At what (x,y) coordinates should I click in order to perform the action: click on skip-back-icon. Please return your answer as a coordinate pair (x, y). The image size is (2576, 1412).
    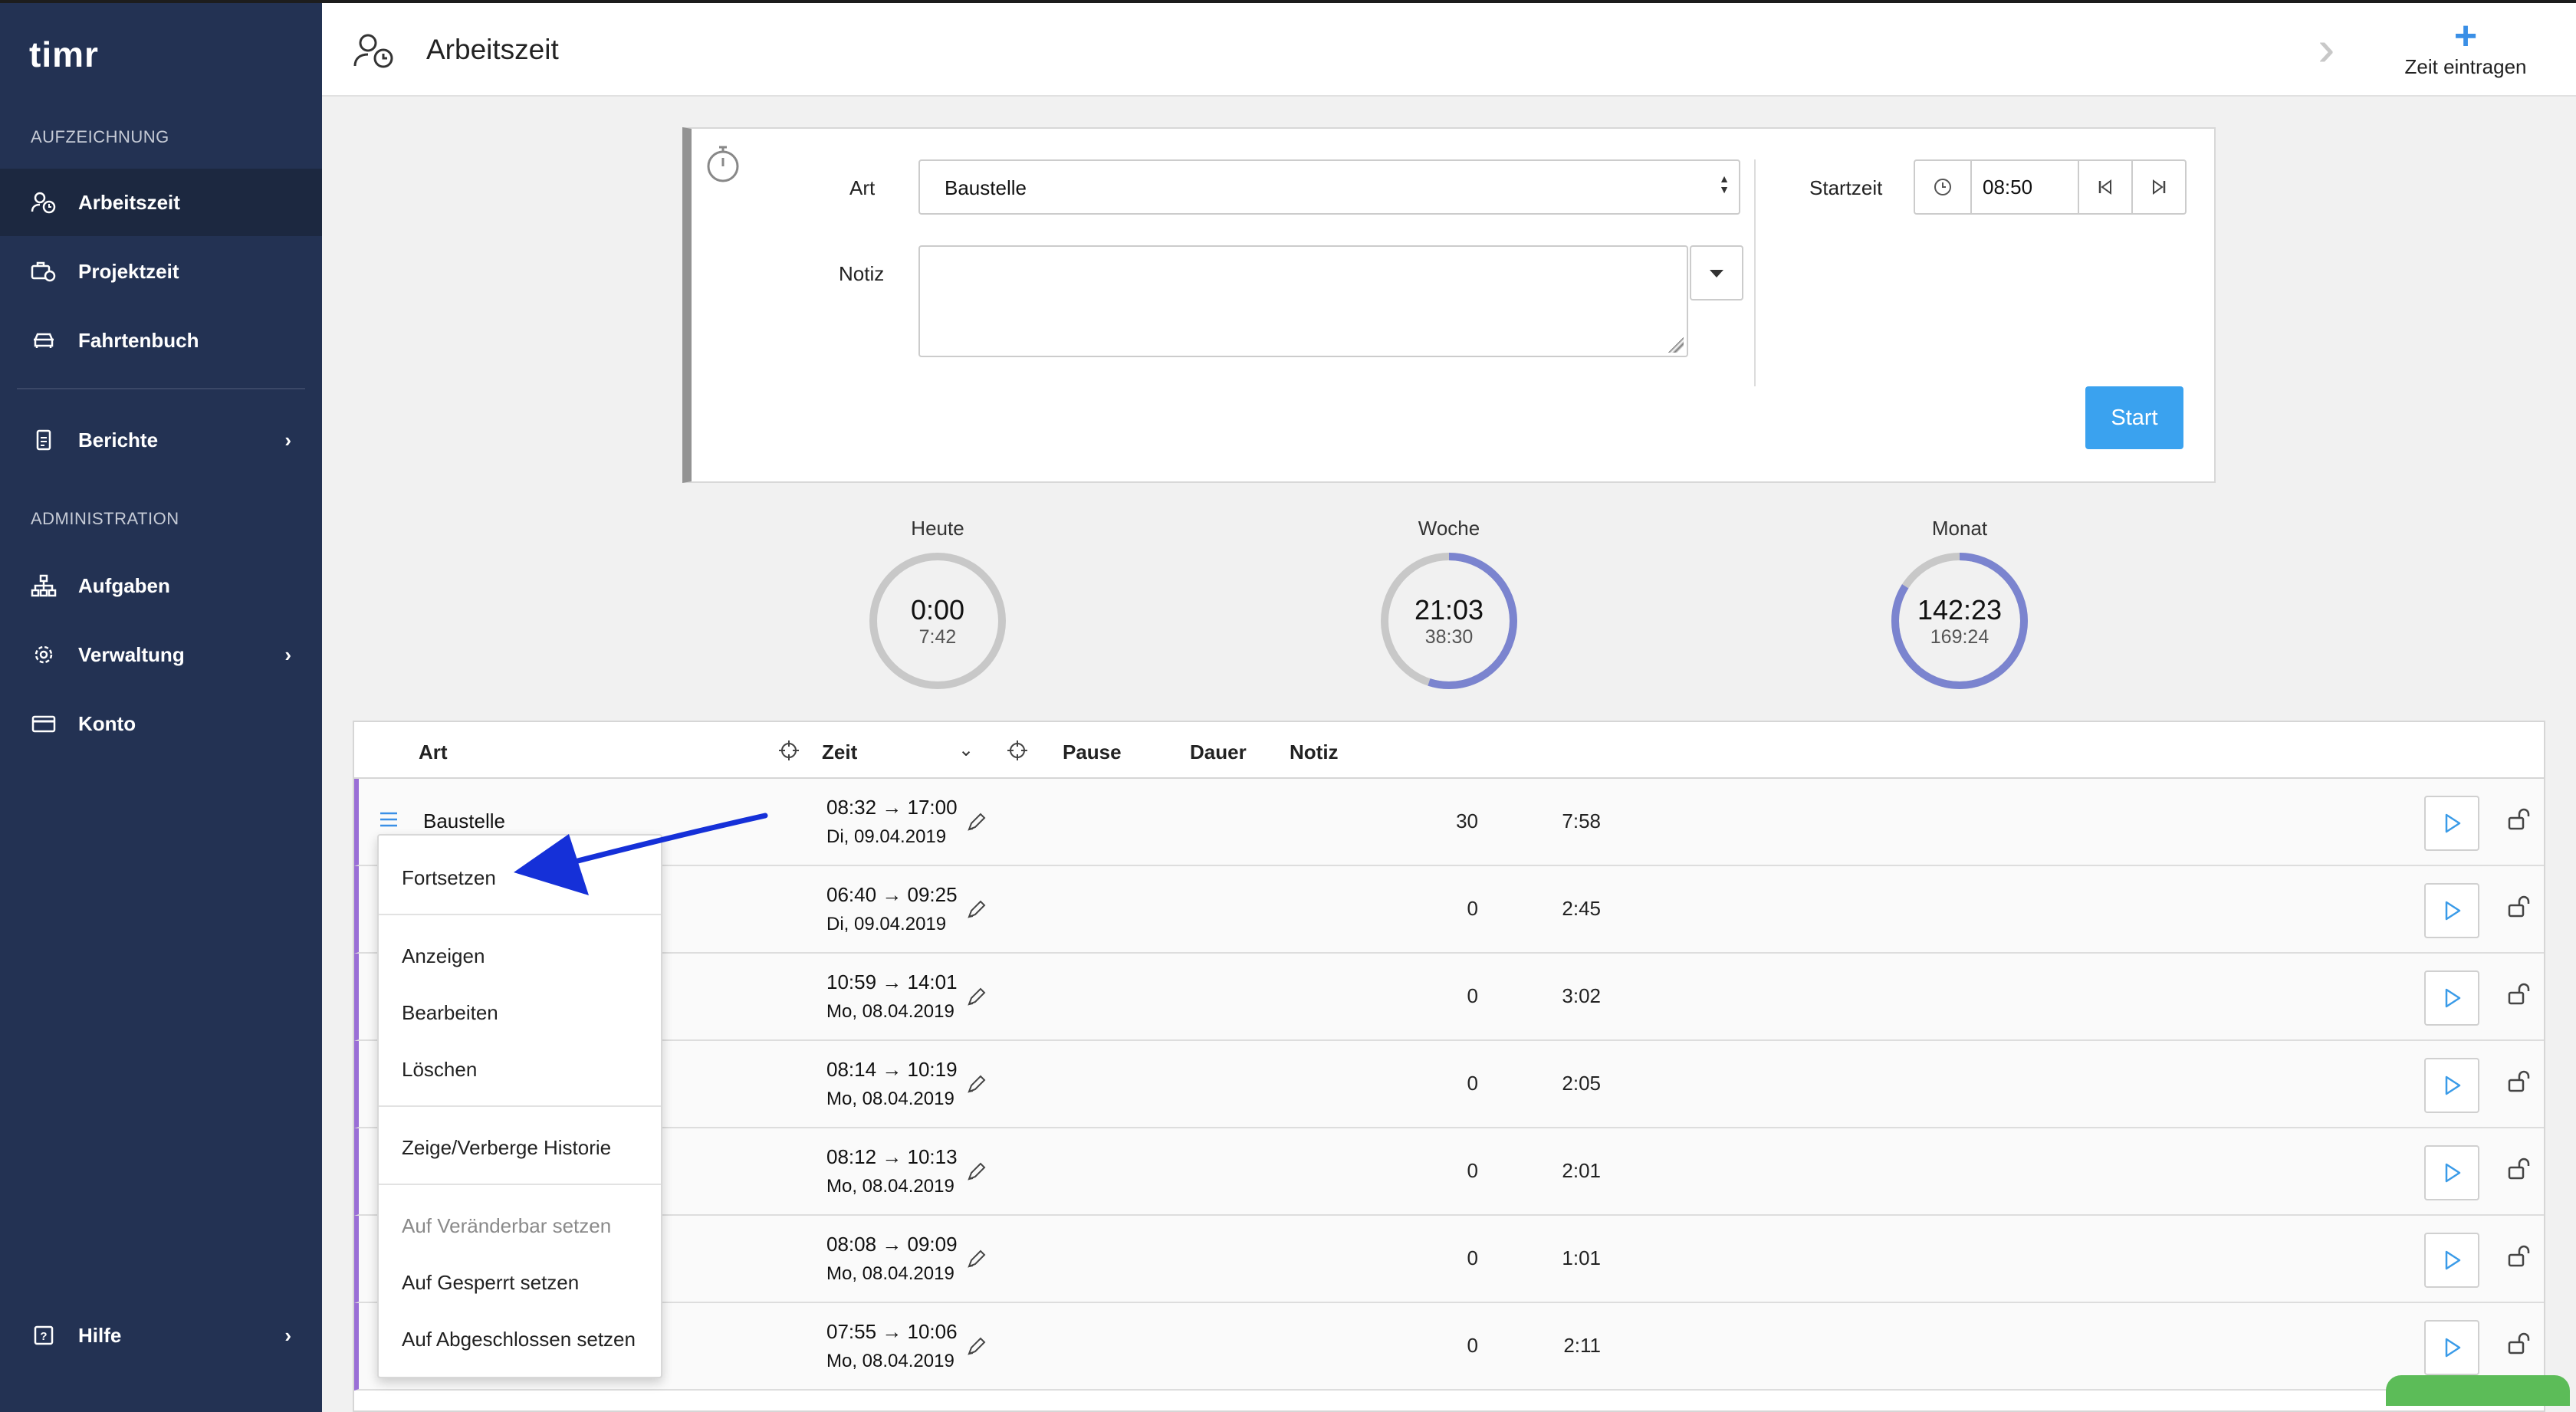
    Looking at the image, I should click on (2106, 187).